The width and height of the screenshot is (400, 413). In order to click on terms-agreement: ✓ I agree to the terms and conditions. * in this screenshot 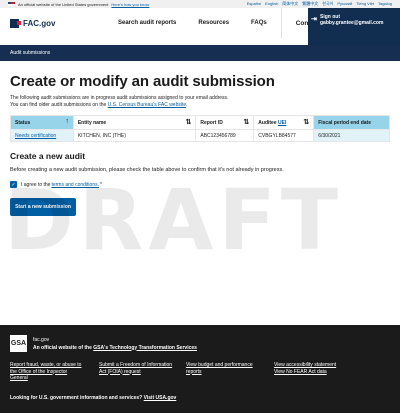, I will do `click(200, 184)`.